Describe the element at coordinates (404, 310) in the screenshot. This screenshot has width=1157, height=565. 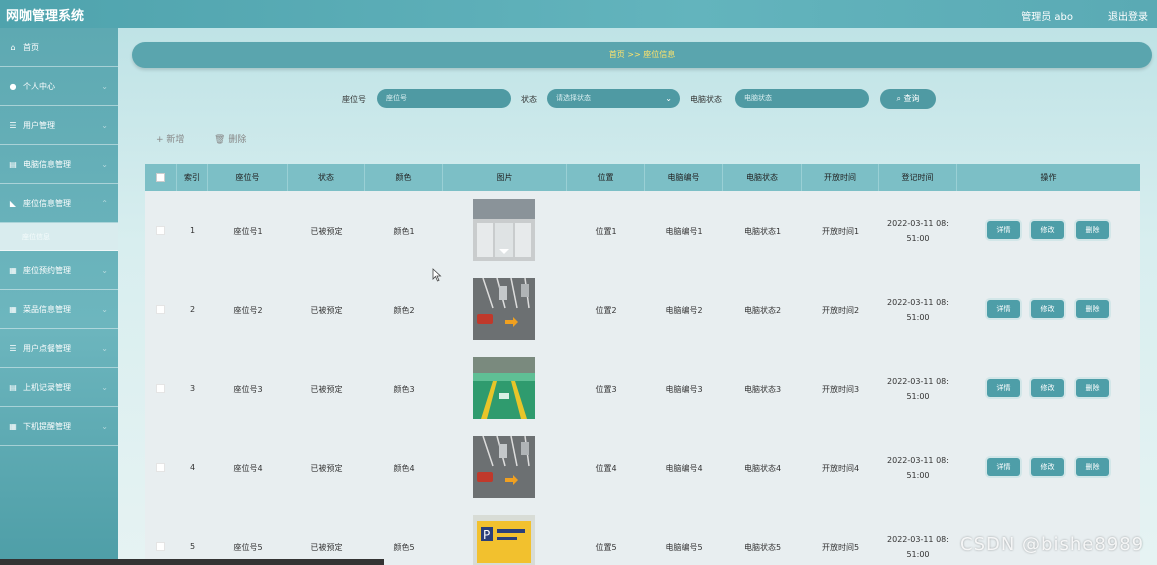
I see `cell-color: 颜色2` at that location.